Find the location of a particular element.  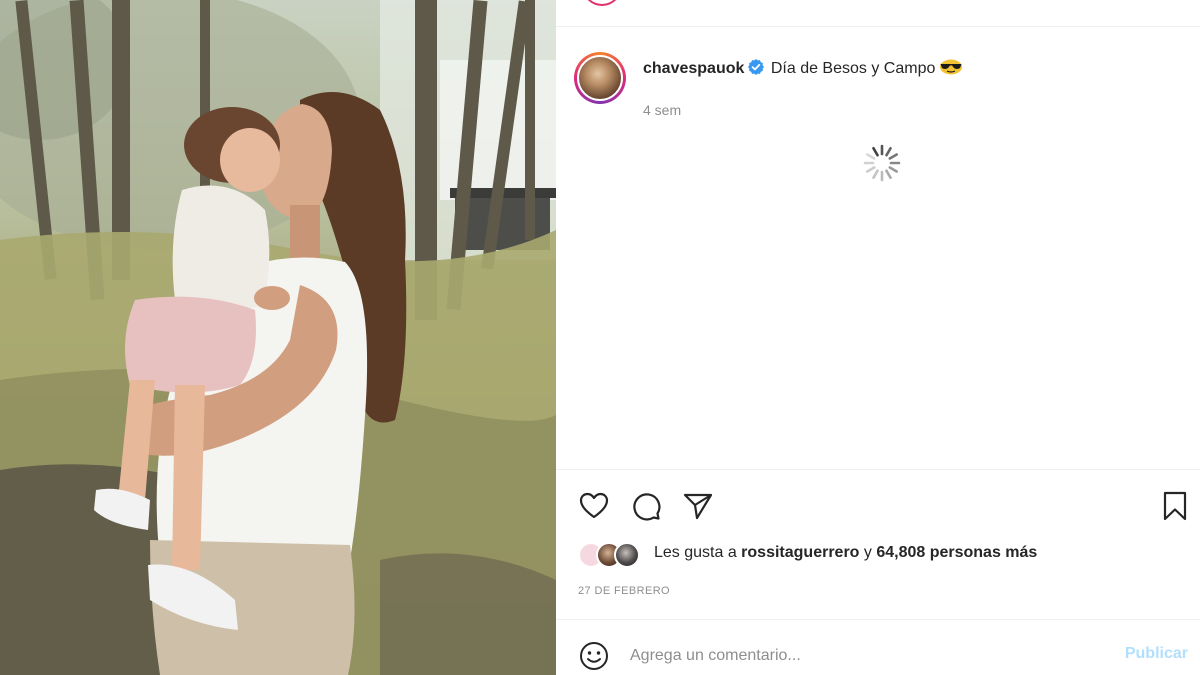

send-icon is located at coordinates (698, 506).